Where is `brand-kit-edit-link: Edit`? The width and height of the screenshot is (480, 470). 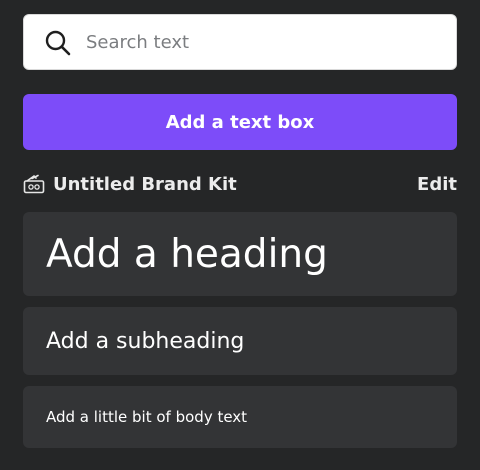
brand-kit-edit-link: Edit is located at coordinates (437, 184).